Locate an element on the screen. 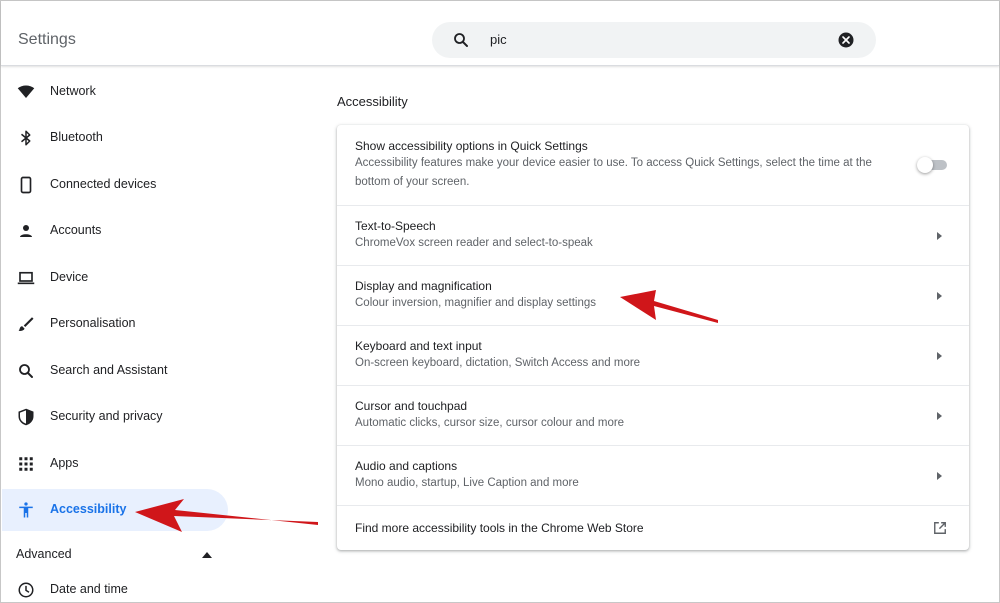  person-icon is located at coordinates (26, 231).